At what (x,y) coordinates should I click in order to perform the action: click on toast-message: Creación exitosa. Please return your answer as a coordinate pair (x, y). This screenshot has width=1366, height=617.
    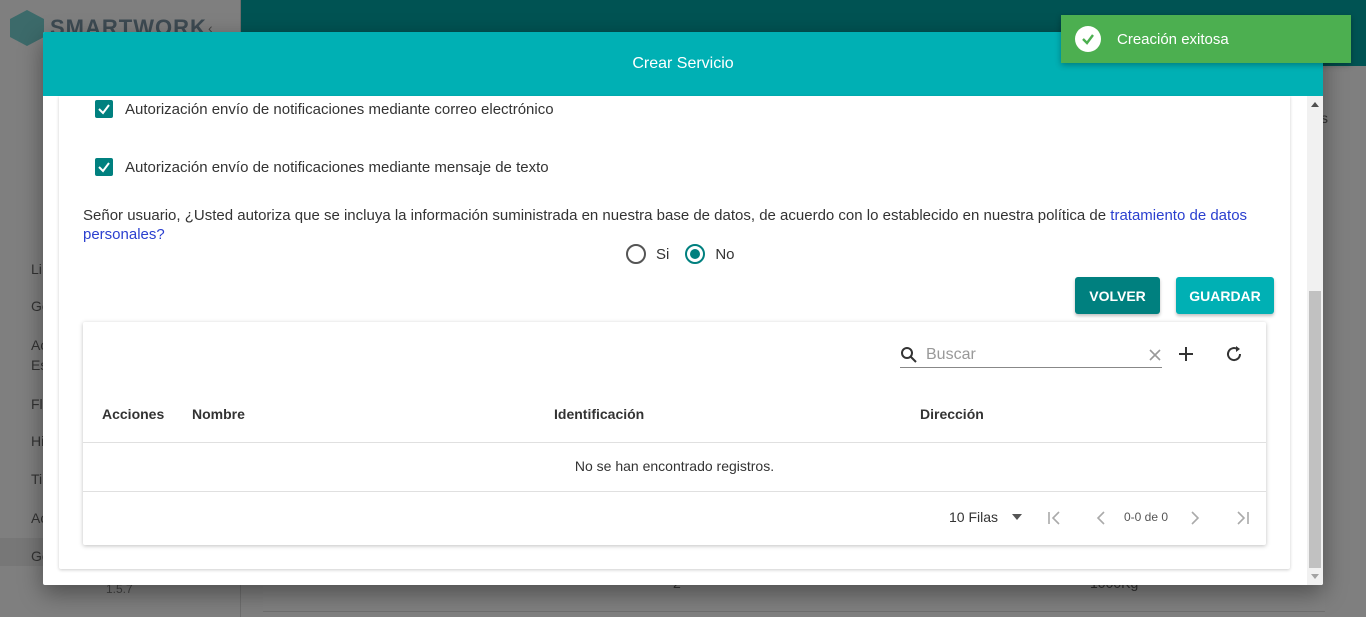
    Looking at the image, I should click on (1173, 39).